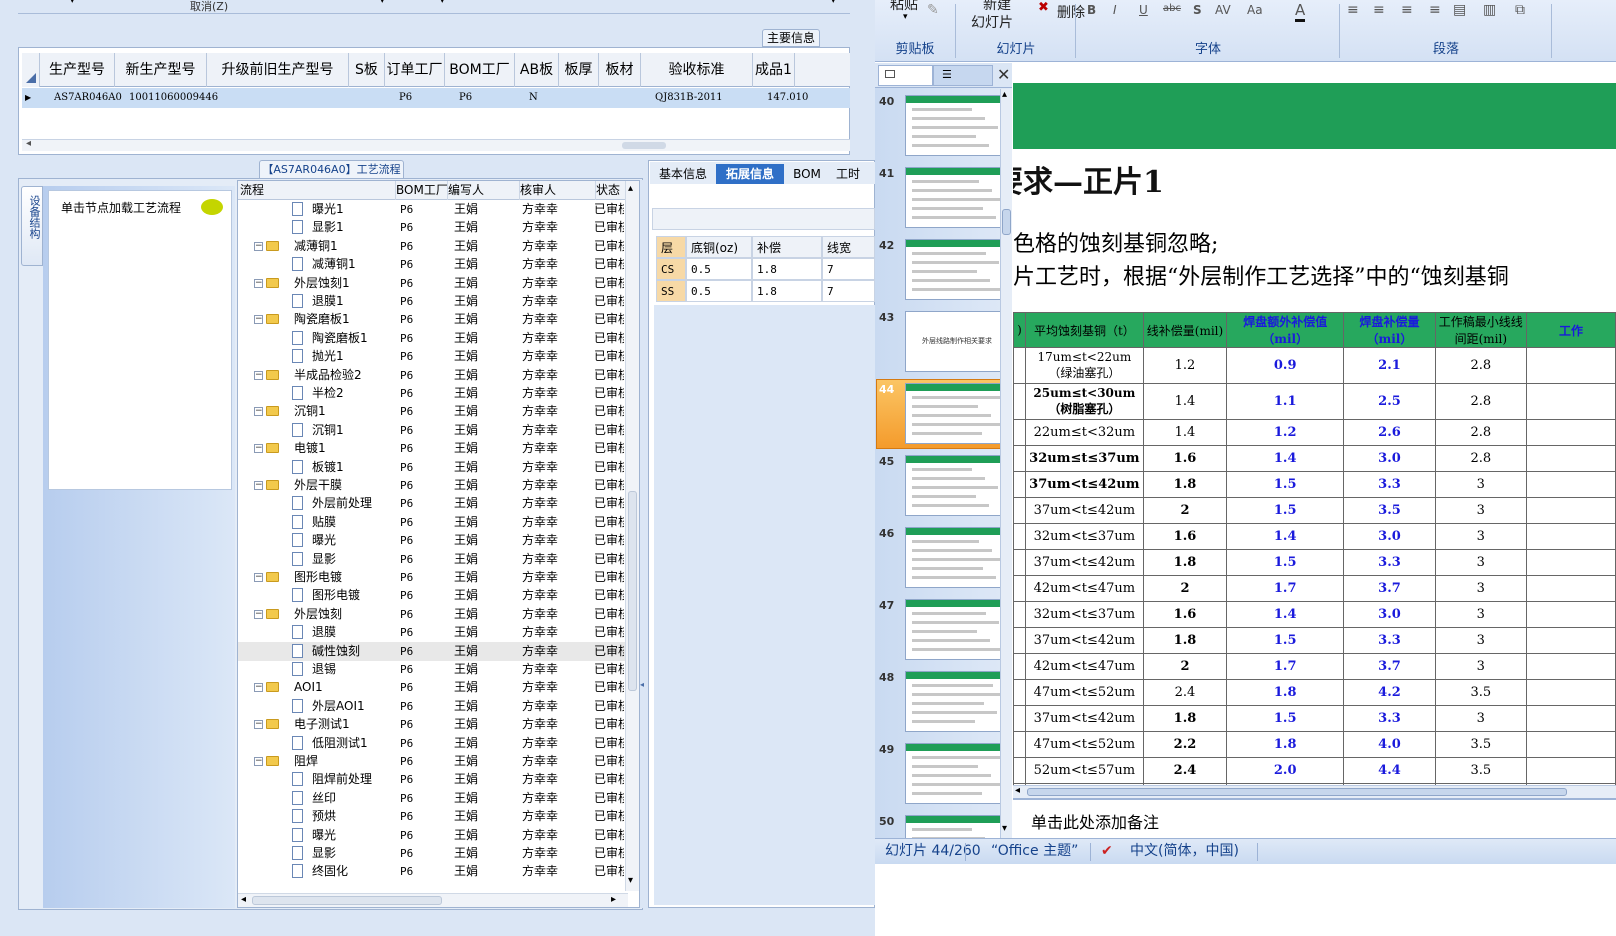  What do you see at coordinates (278, 70) in the screenshot?
I see `grid-column-header: 升级前旧生产型号` at bounding box center [278, 70].